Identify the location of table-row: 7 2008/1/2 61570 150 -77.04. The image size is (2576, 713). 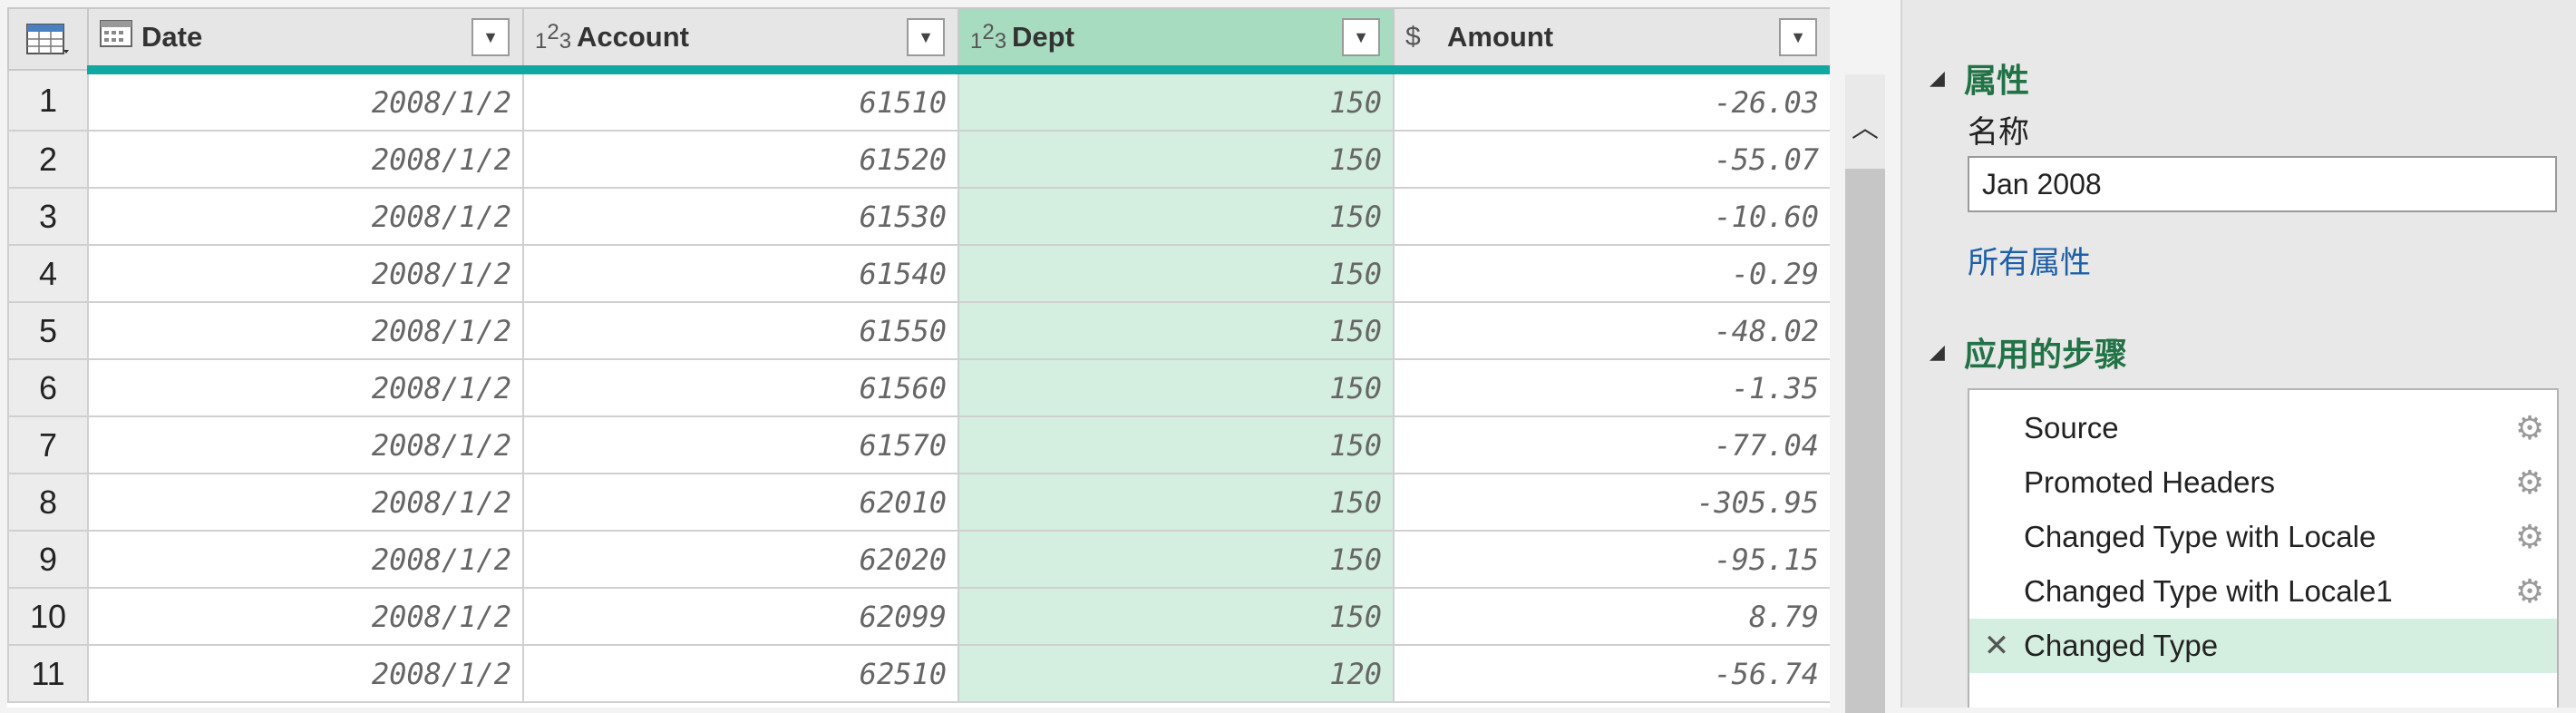
(918, 444).